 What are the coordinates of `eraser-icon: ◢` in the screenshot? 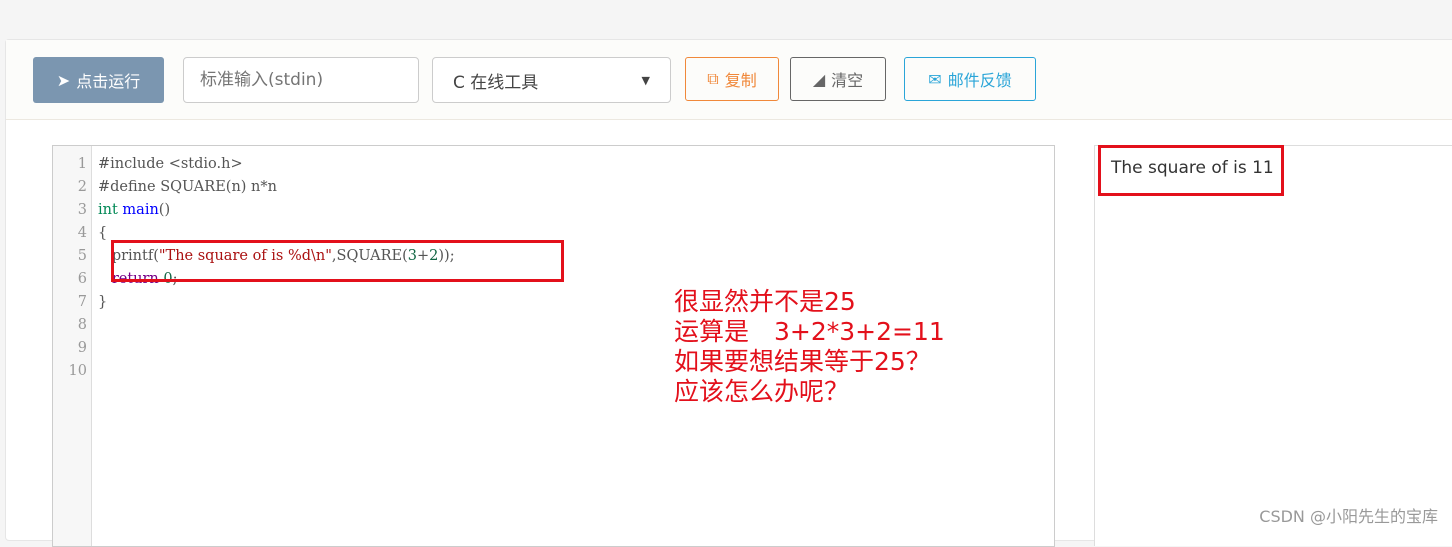 It's located at (819, 79).